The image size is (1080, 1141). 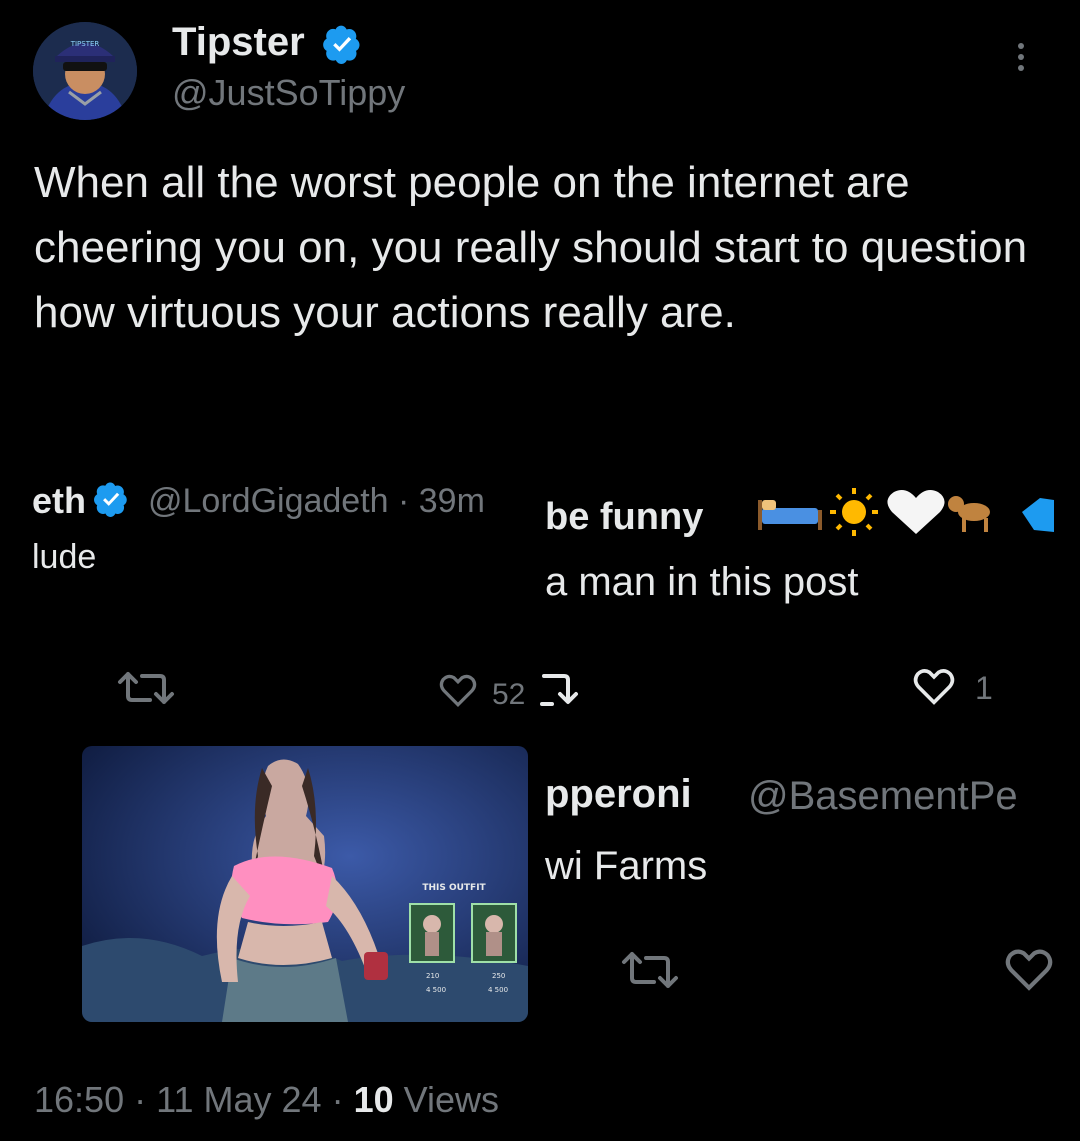 I want to click on like-count: 1, so click(x=984, y=688).